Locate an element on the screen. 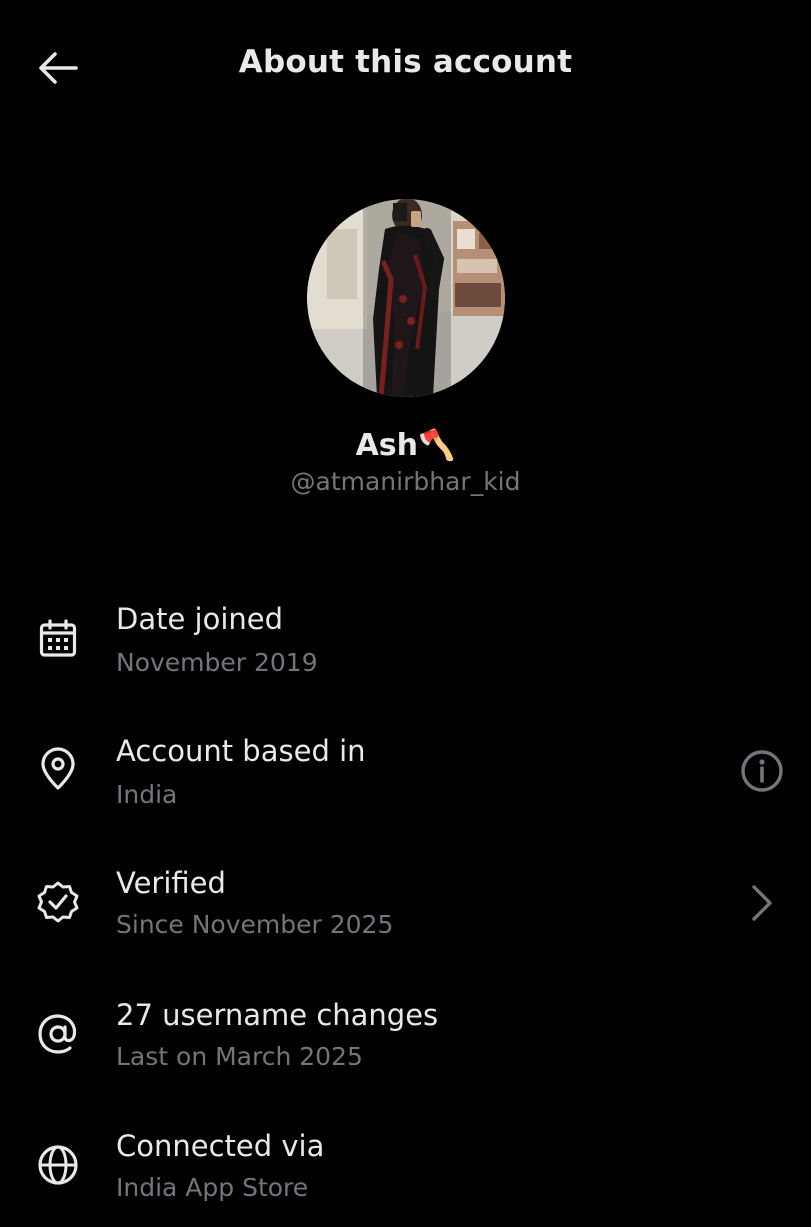 The height and width of the screenshot is (1227, 811). globe-icon is located at coordinates (58, 1165).